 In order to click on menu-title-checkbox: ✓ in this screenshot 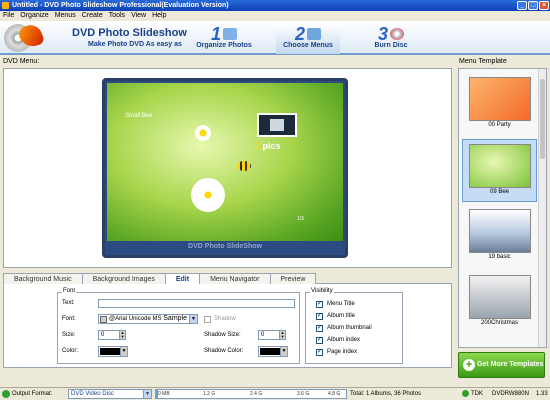, I will do `click(319, 304)`.